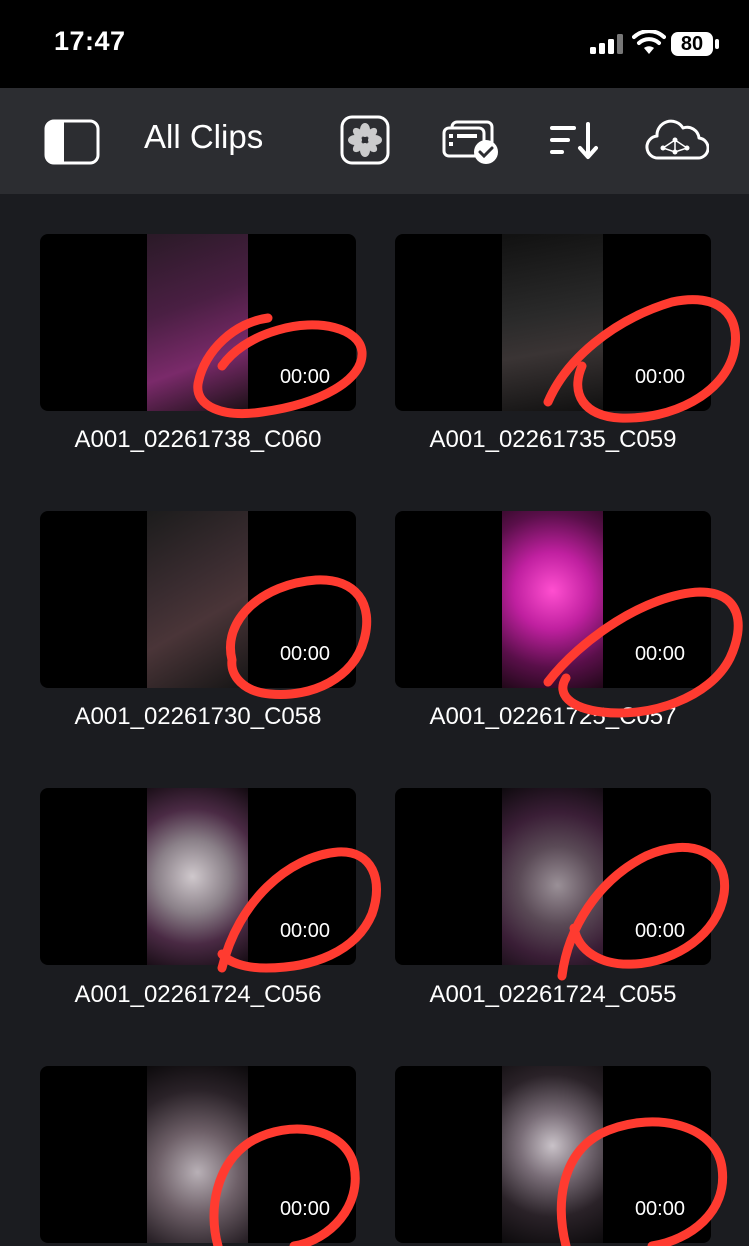 This screenshot has width=749, height=1246. What do you see at coordinates (90, 41) in the screenshot?
I see `status-time: 17:47` at bounding box center [90, 41].